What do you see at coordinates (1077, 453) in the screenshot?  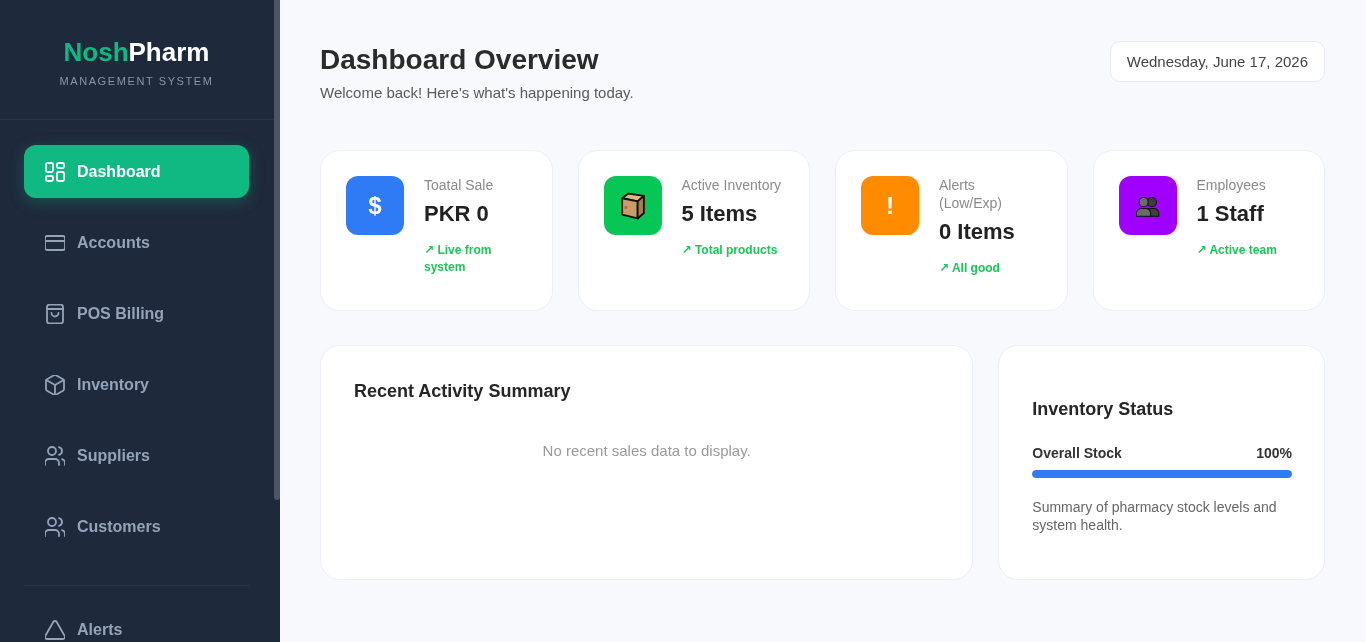 I see `metric-label: Overall Stock` at bounding box center [1077, 453].